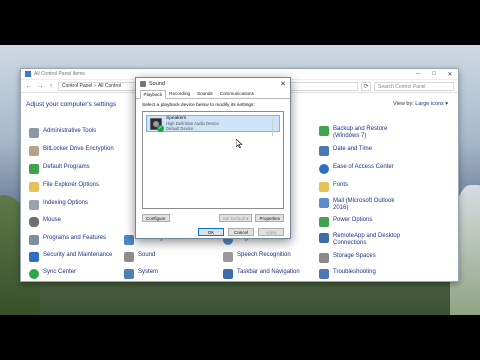 Image resolution: width=480 pixels, height=360 pixels. Describe the element at coordinates (40, 86) in the screenshot. I see `forward-arrow-icon: →` at that location.